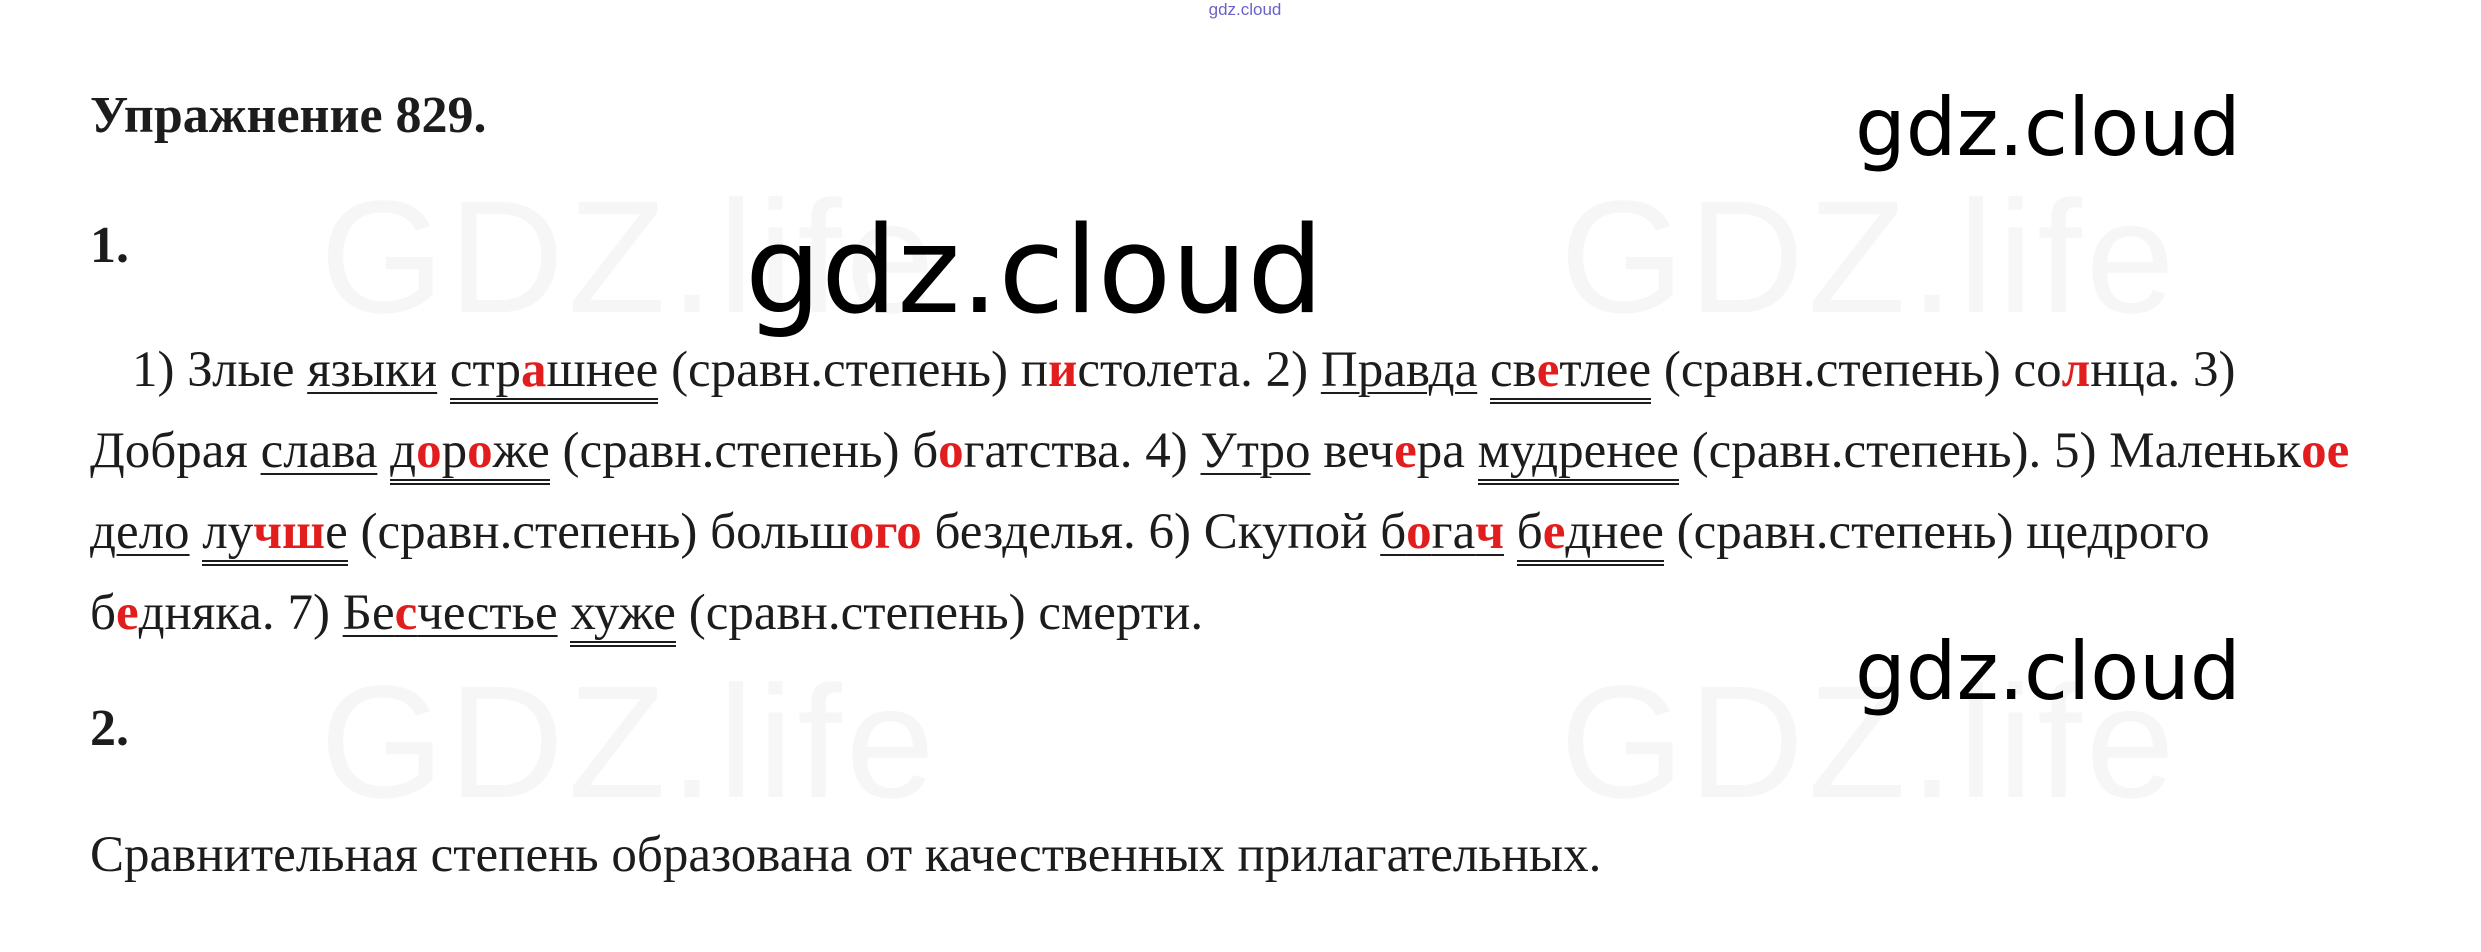 The width and height of the screenshot is (2481, 952). Describe the element at coordinates (140, 532) in the screenshot. I see `subject: дело` at that location.